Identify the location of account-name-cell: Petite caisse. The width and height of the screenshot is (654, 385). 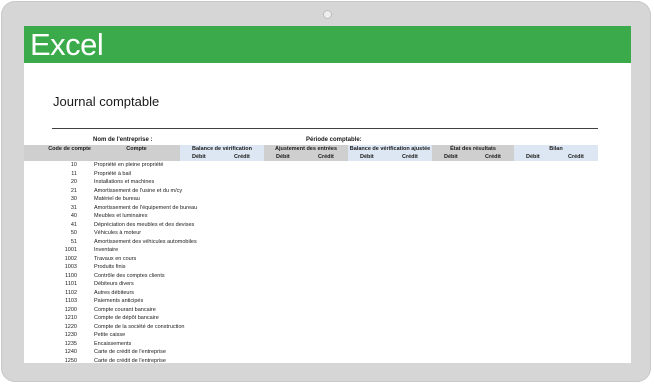
(109, 335).